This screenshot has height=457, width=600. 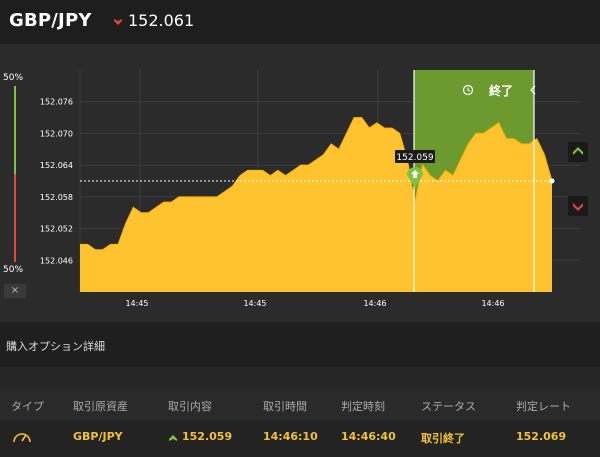 What do you see at coordinates (190, 406) in the screenshot?
I see `header-content: 取引内容` at bounding box center [190, 406].